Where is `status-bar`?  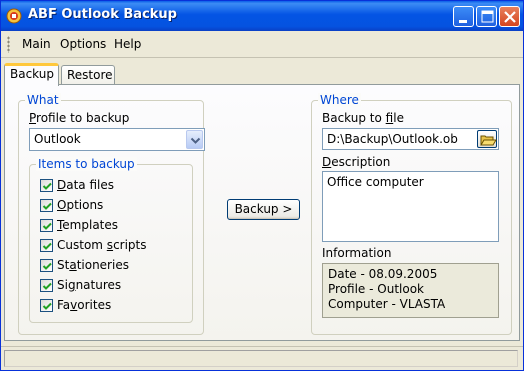 status-bar is located at coordinates (262, 358).